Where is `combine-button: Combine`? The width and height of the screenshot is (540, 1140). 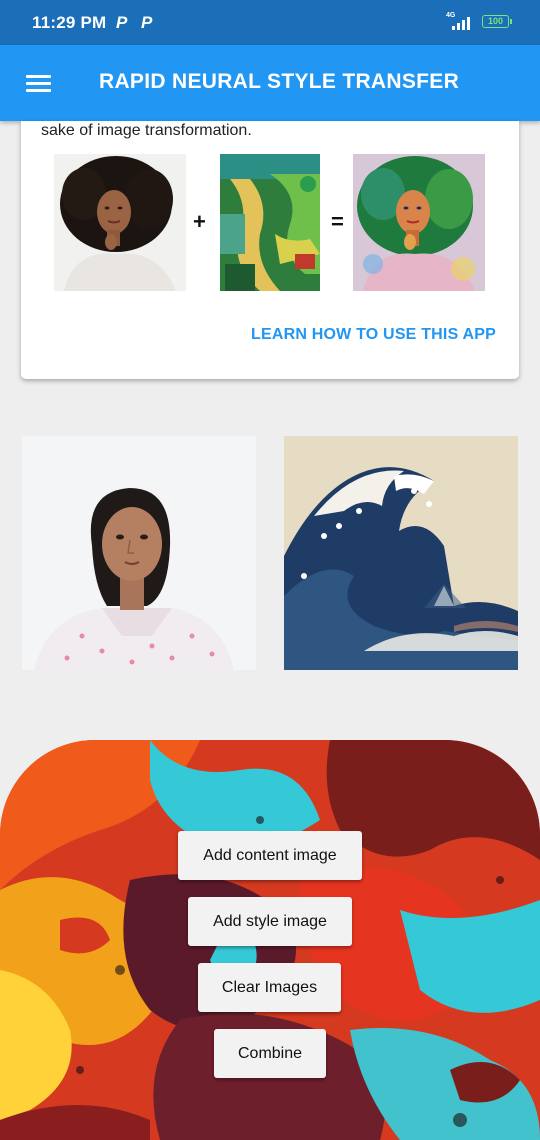 combine-button: Combine is located at coordinates (270, 1053).